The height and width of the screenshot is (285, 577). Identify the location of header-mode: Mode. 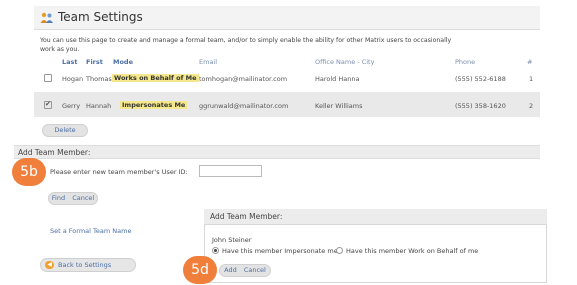
(123, 62).